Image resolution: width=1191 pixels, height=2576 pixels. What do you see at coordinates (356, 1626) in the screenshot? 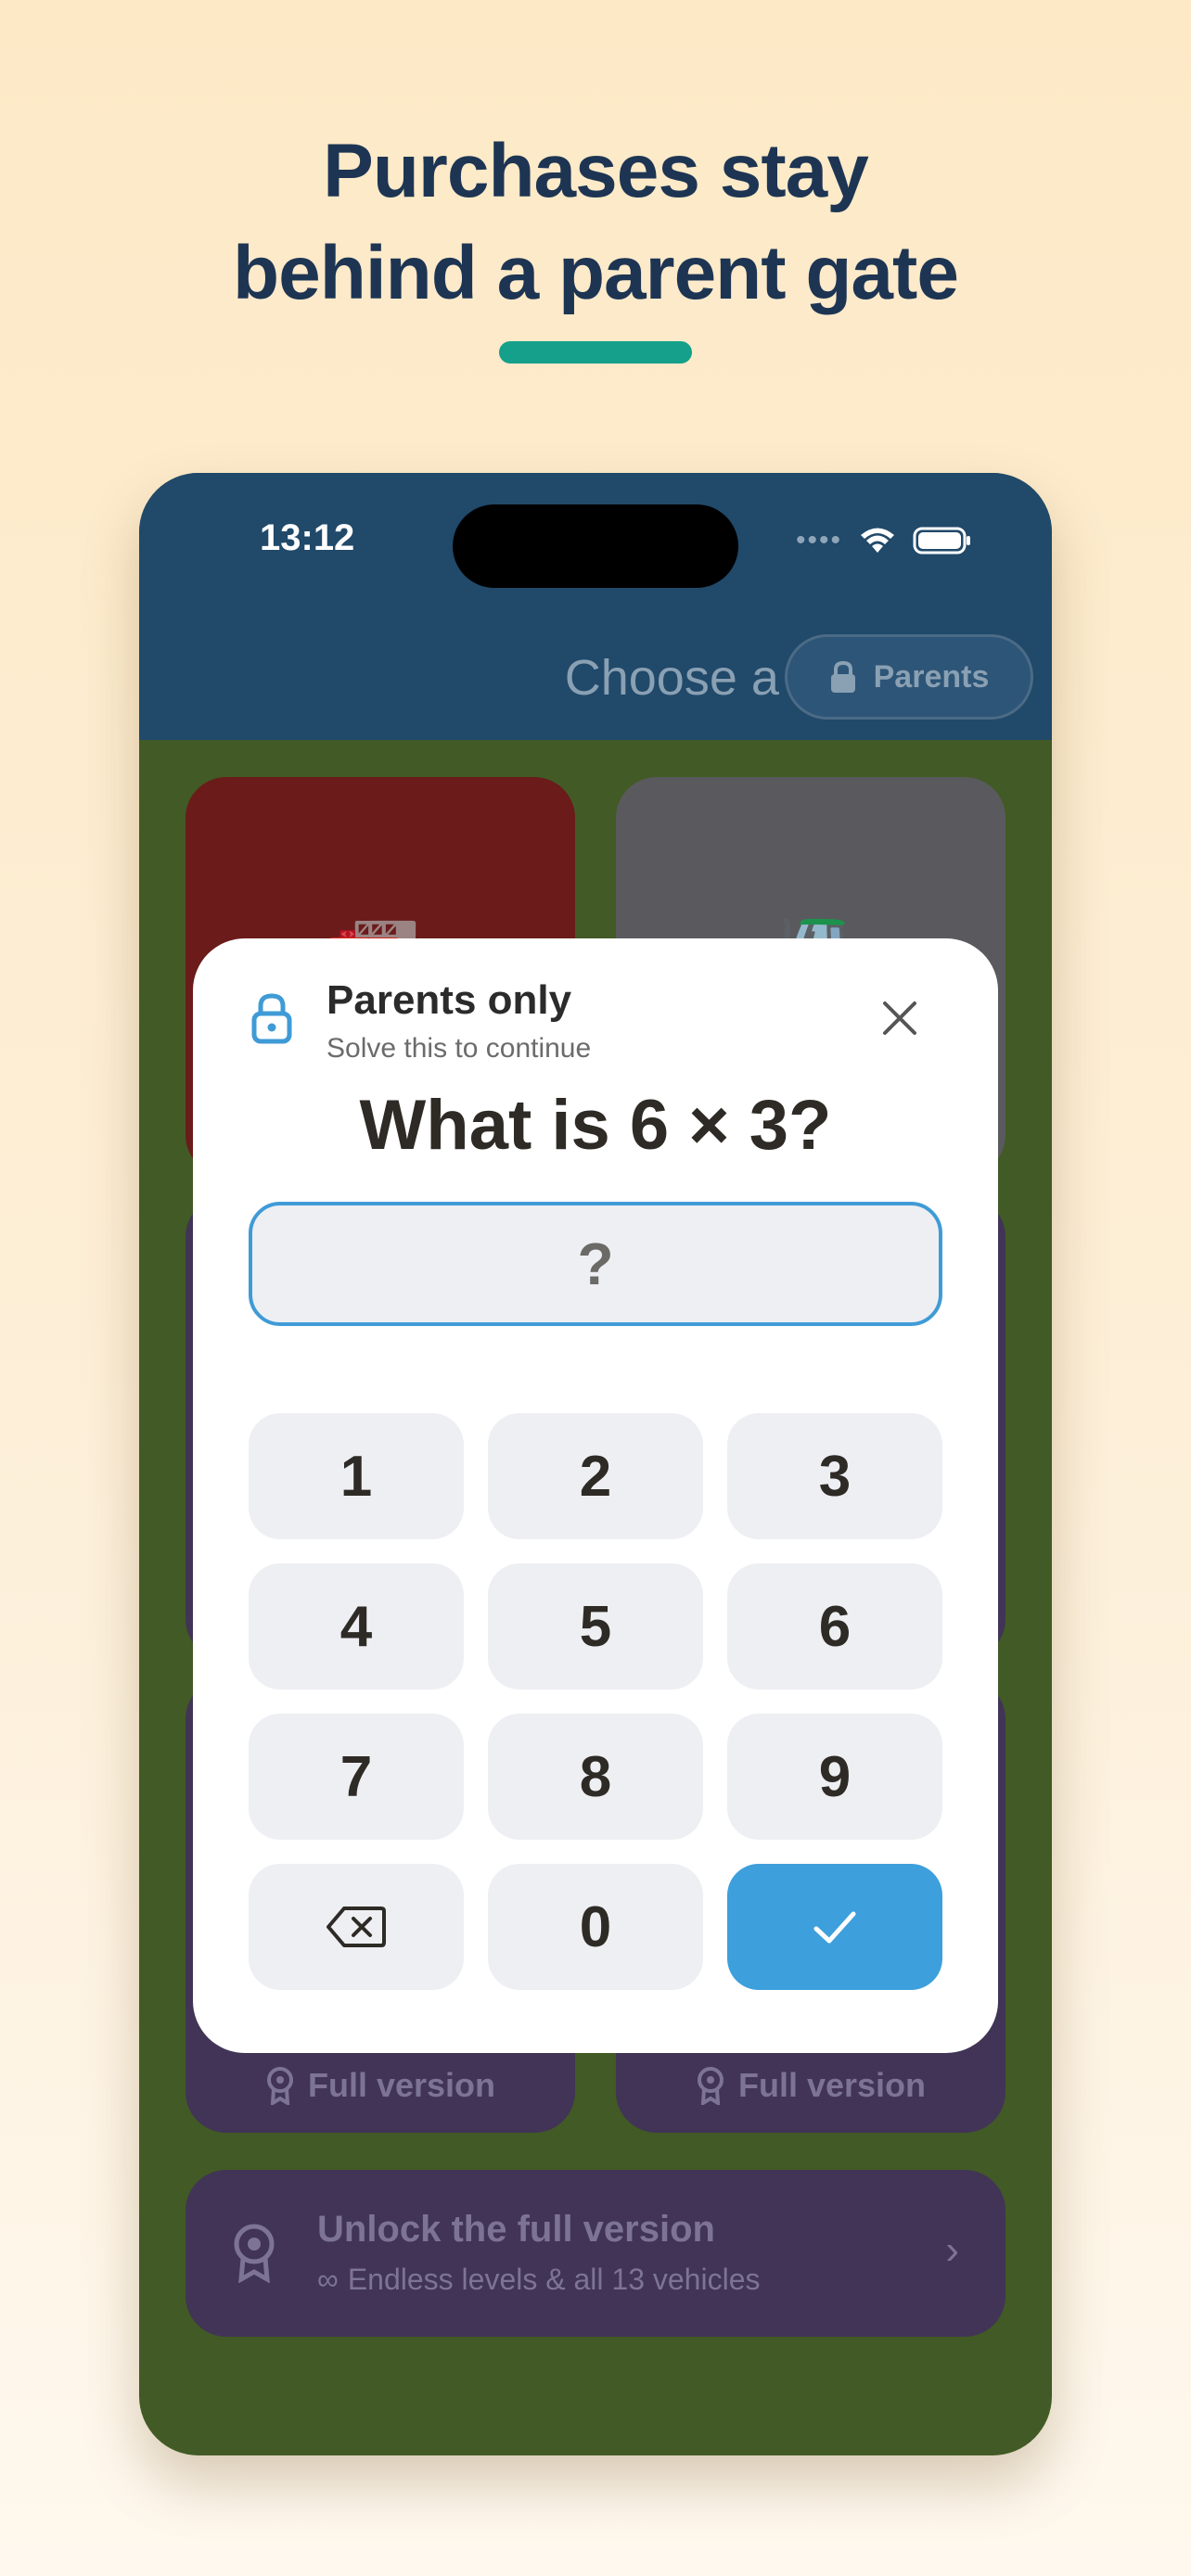
I see `key-4: 4` at bounding box center [356, 1626].